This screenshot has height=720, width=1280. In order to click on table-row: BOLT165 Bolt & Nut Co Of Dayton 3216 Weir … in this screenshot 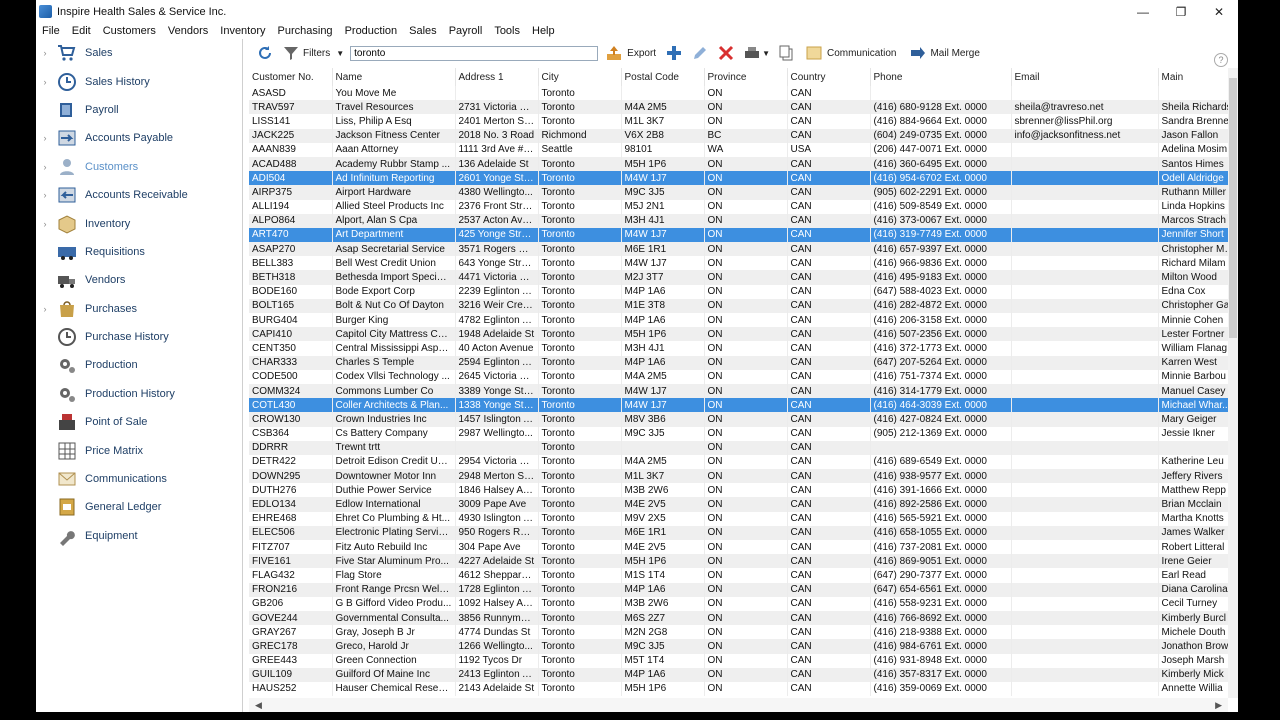, I will do `click(738, 305)`.